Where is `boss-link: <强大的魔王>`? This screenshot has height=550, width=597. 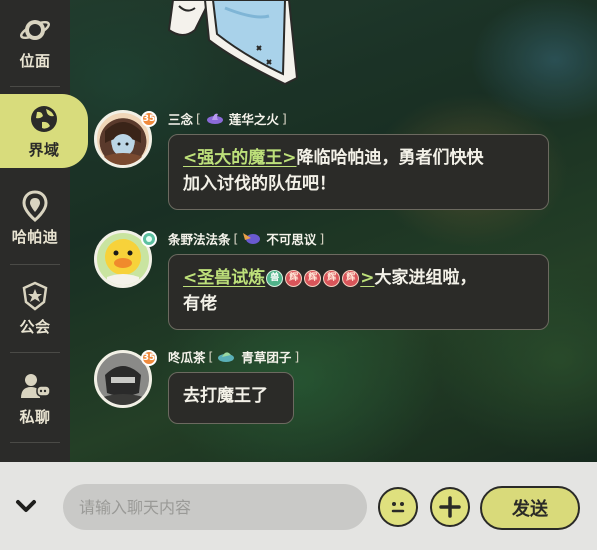 boss-link: <强大的魔王> is located at coordinates (240, 158).